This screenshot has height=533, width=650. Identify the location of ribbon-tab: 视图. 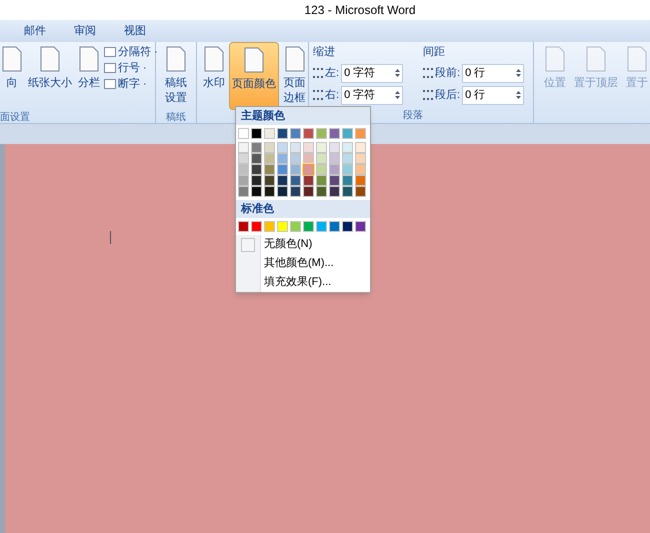
(135, 31).